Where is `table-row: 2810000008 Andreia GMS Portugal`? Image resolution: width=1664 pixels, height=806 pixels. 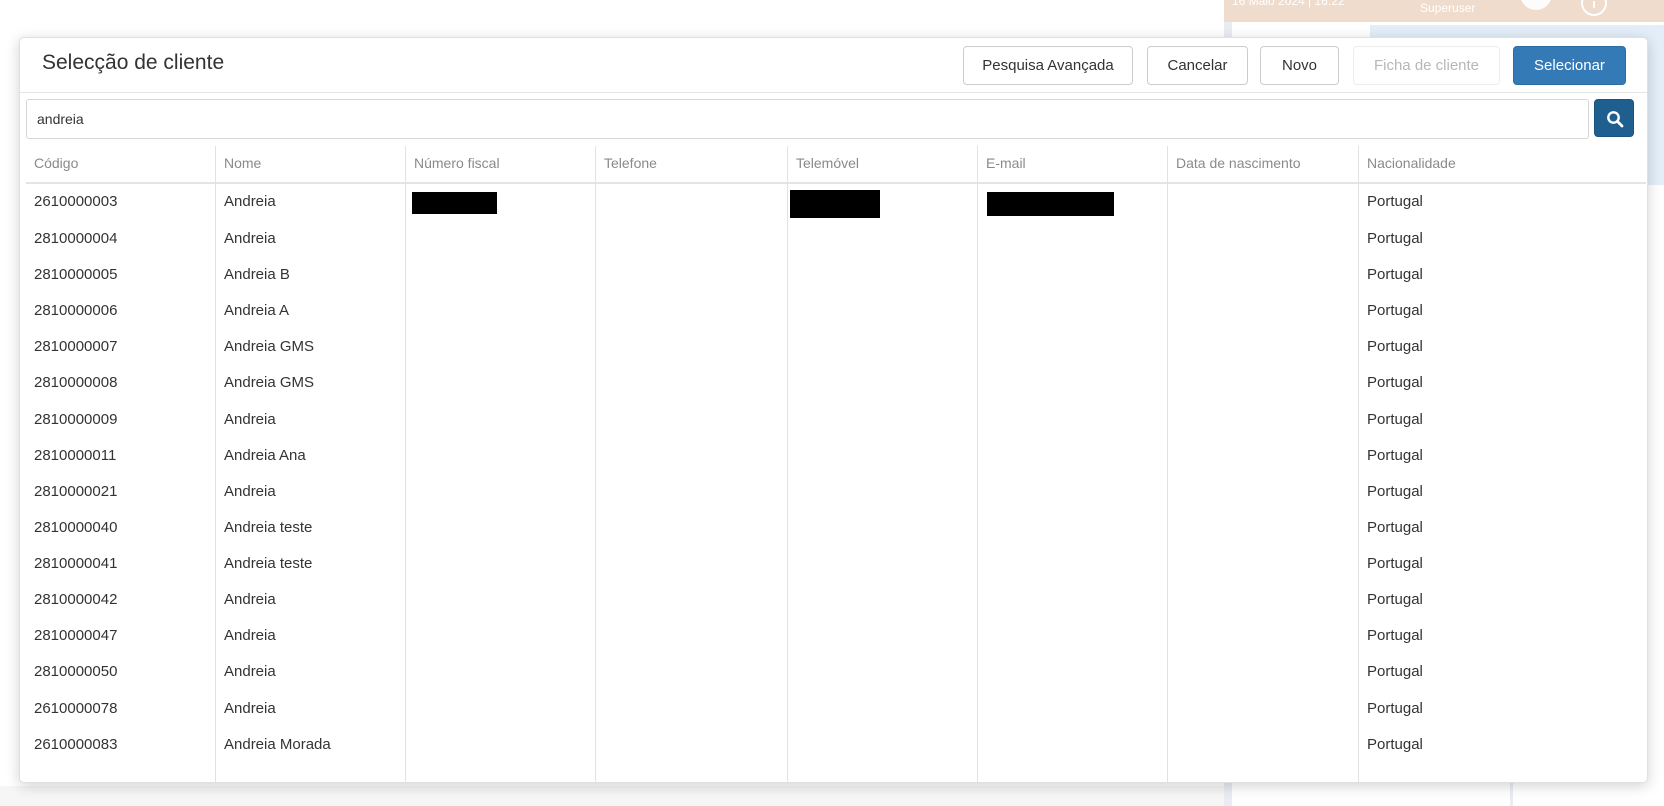 table-row: 2810000008 Andreia GMS Portugal is located at coordinates (836, 383).